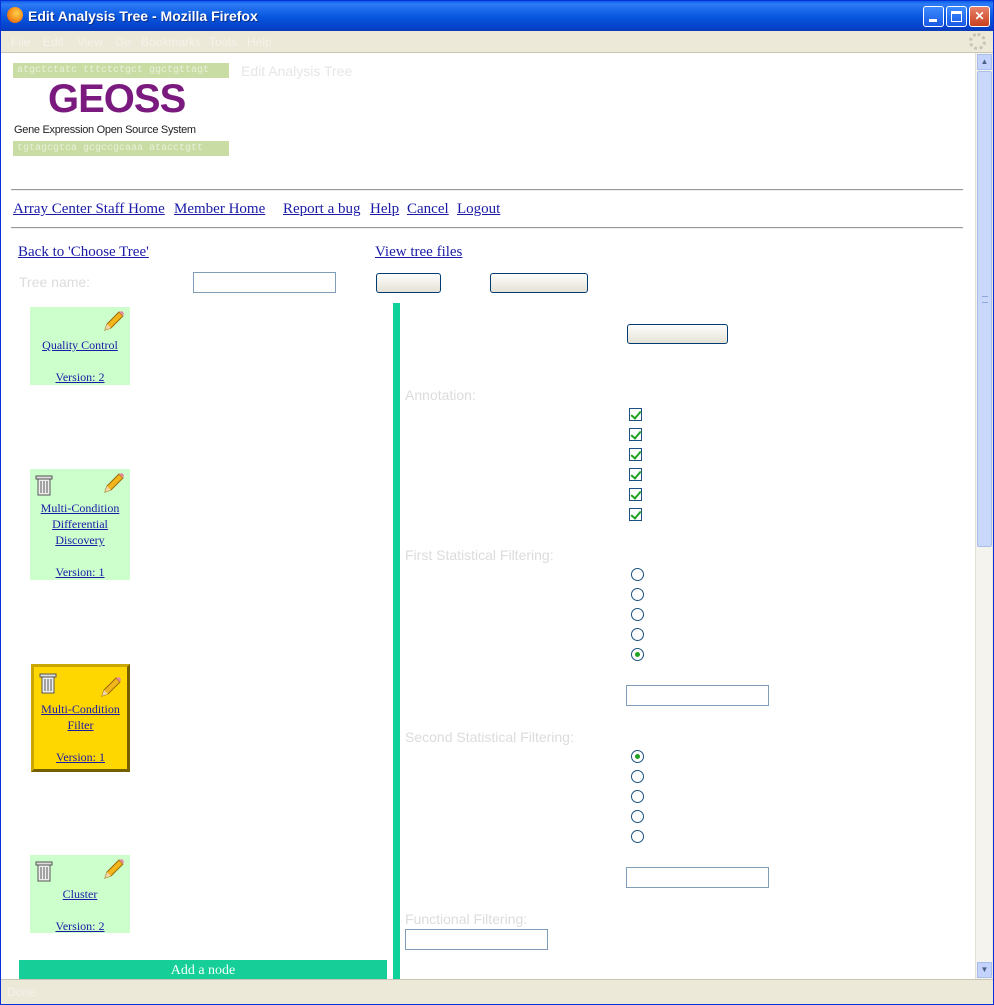 The width and height of the screenshot is (994, 1005). What do you see at coordinates (933, 16) in the screenshot?
I see `minimize-button` at bounding box center [933, 16].